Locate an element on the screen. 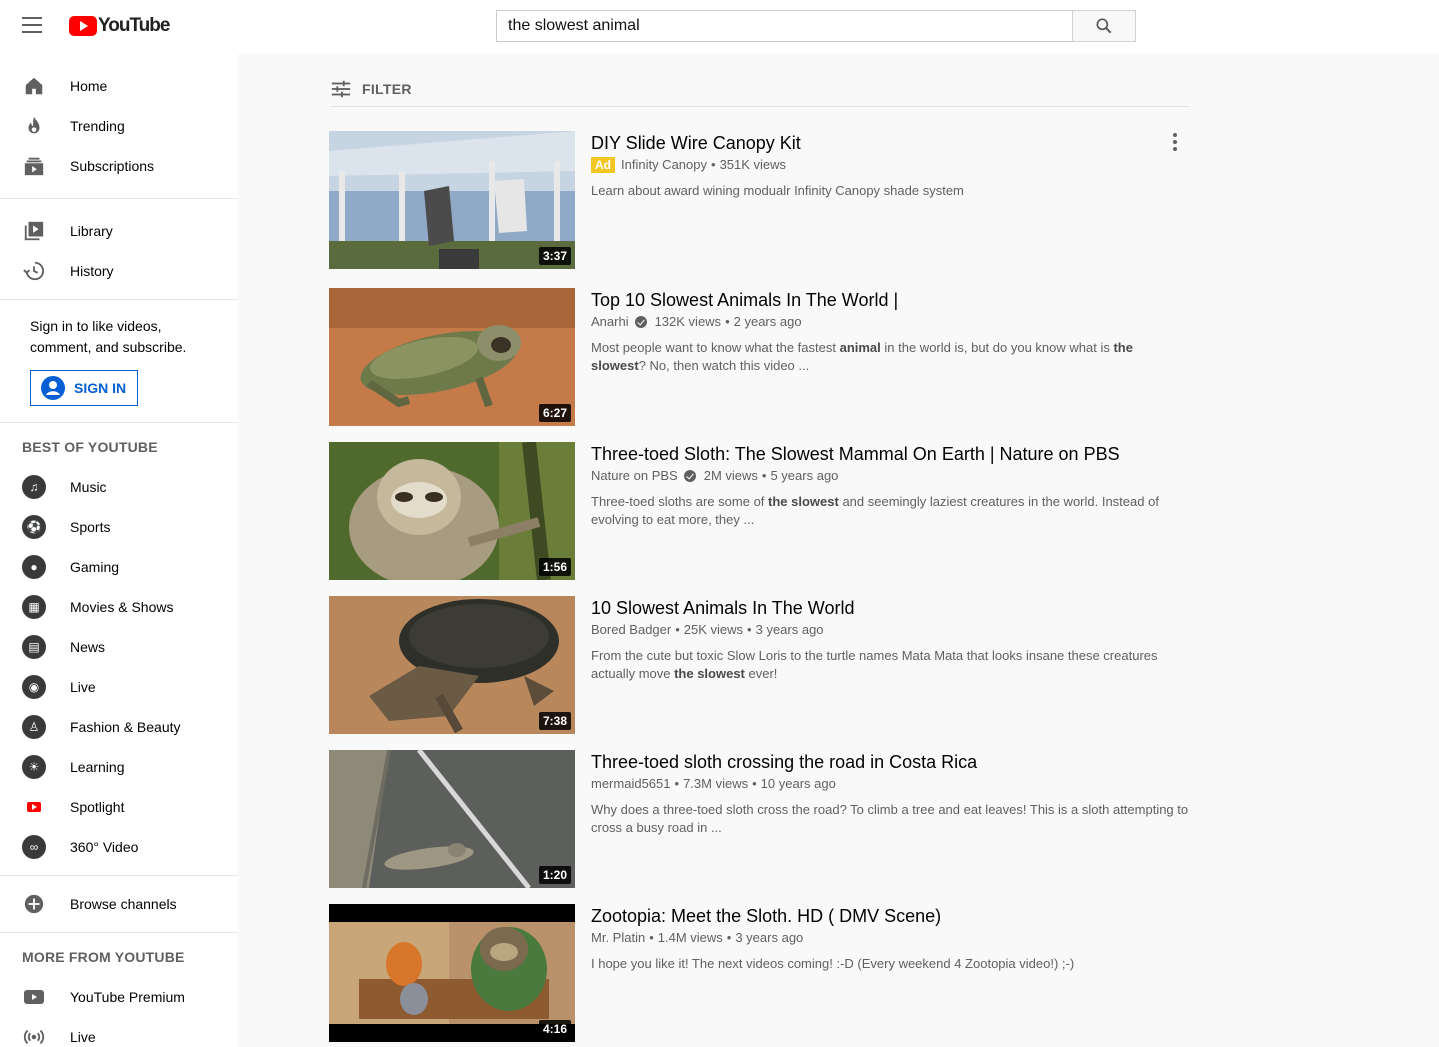 Image resolution: width=1439 pixels, height=1047 pixels. sidebar-item-trending: Trending is located at coordinates (119, 126).